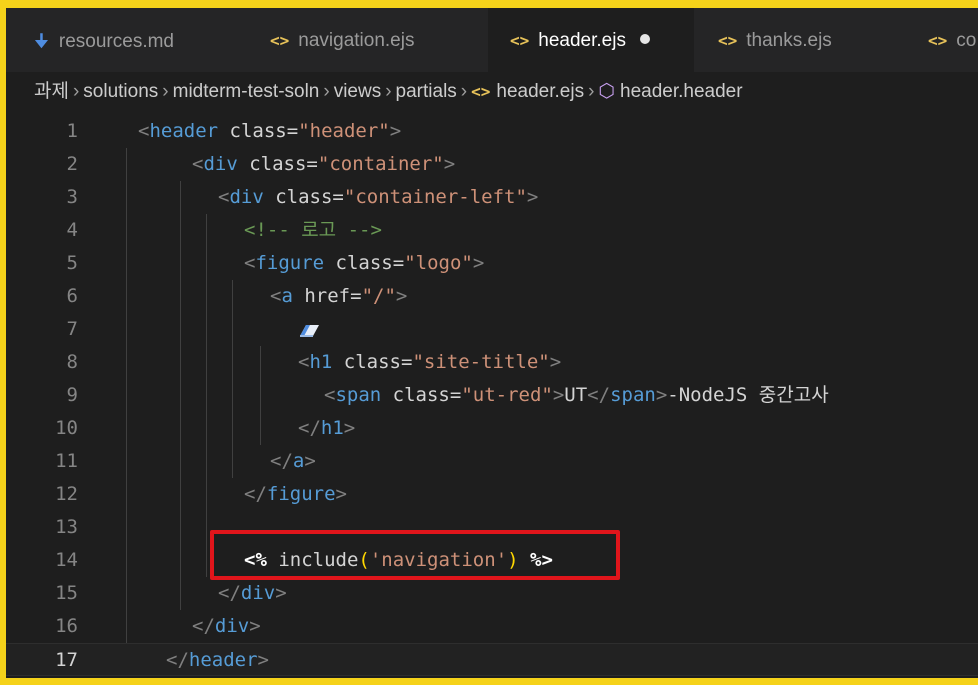 Image resolution: width=978 pixels, height=685 pixels. What do you see at coordinates (51, 91) in the screenshot?
I see `breadcrumb-item: 과제` at bounding box center [51, 91].